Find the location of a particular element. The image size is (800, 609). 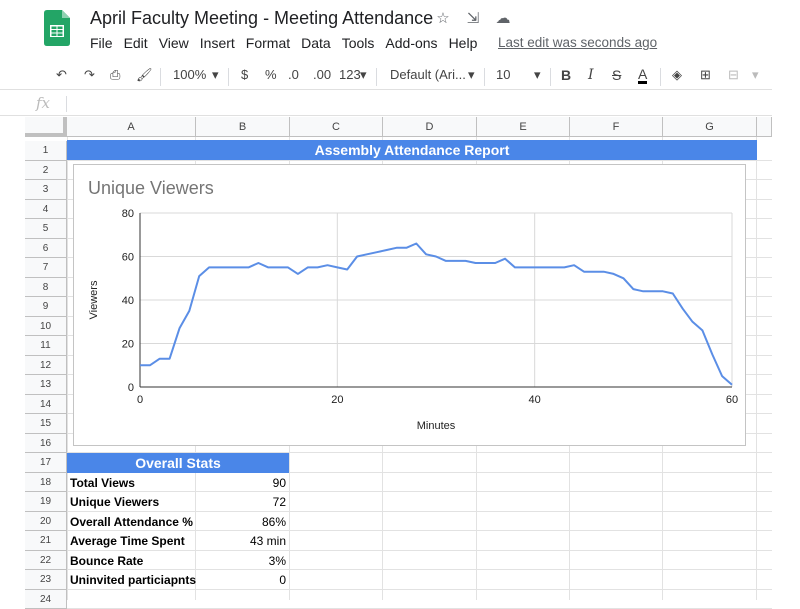

report-banner: Assembly Attendance Report is located at coordinates (412, 150).